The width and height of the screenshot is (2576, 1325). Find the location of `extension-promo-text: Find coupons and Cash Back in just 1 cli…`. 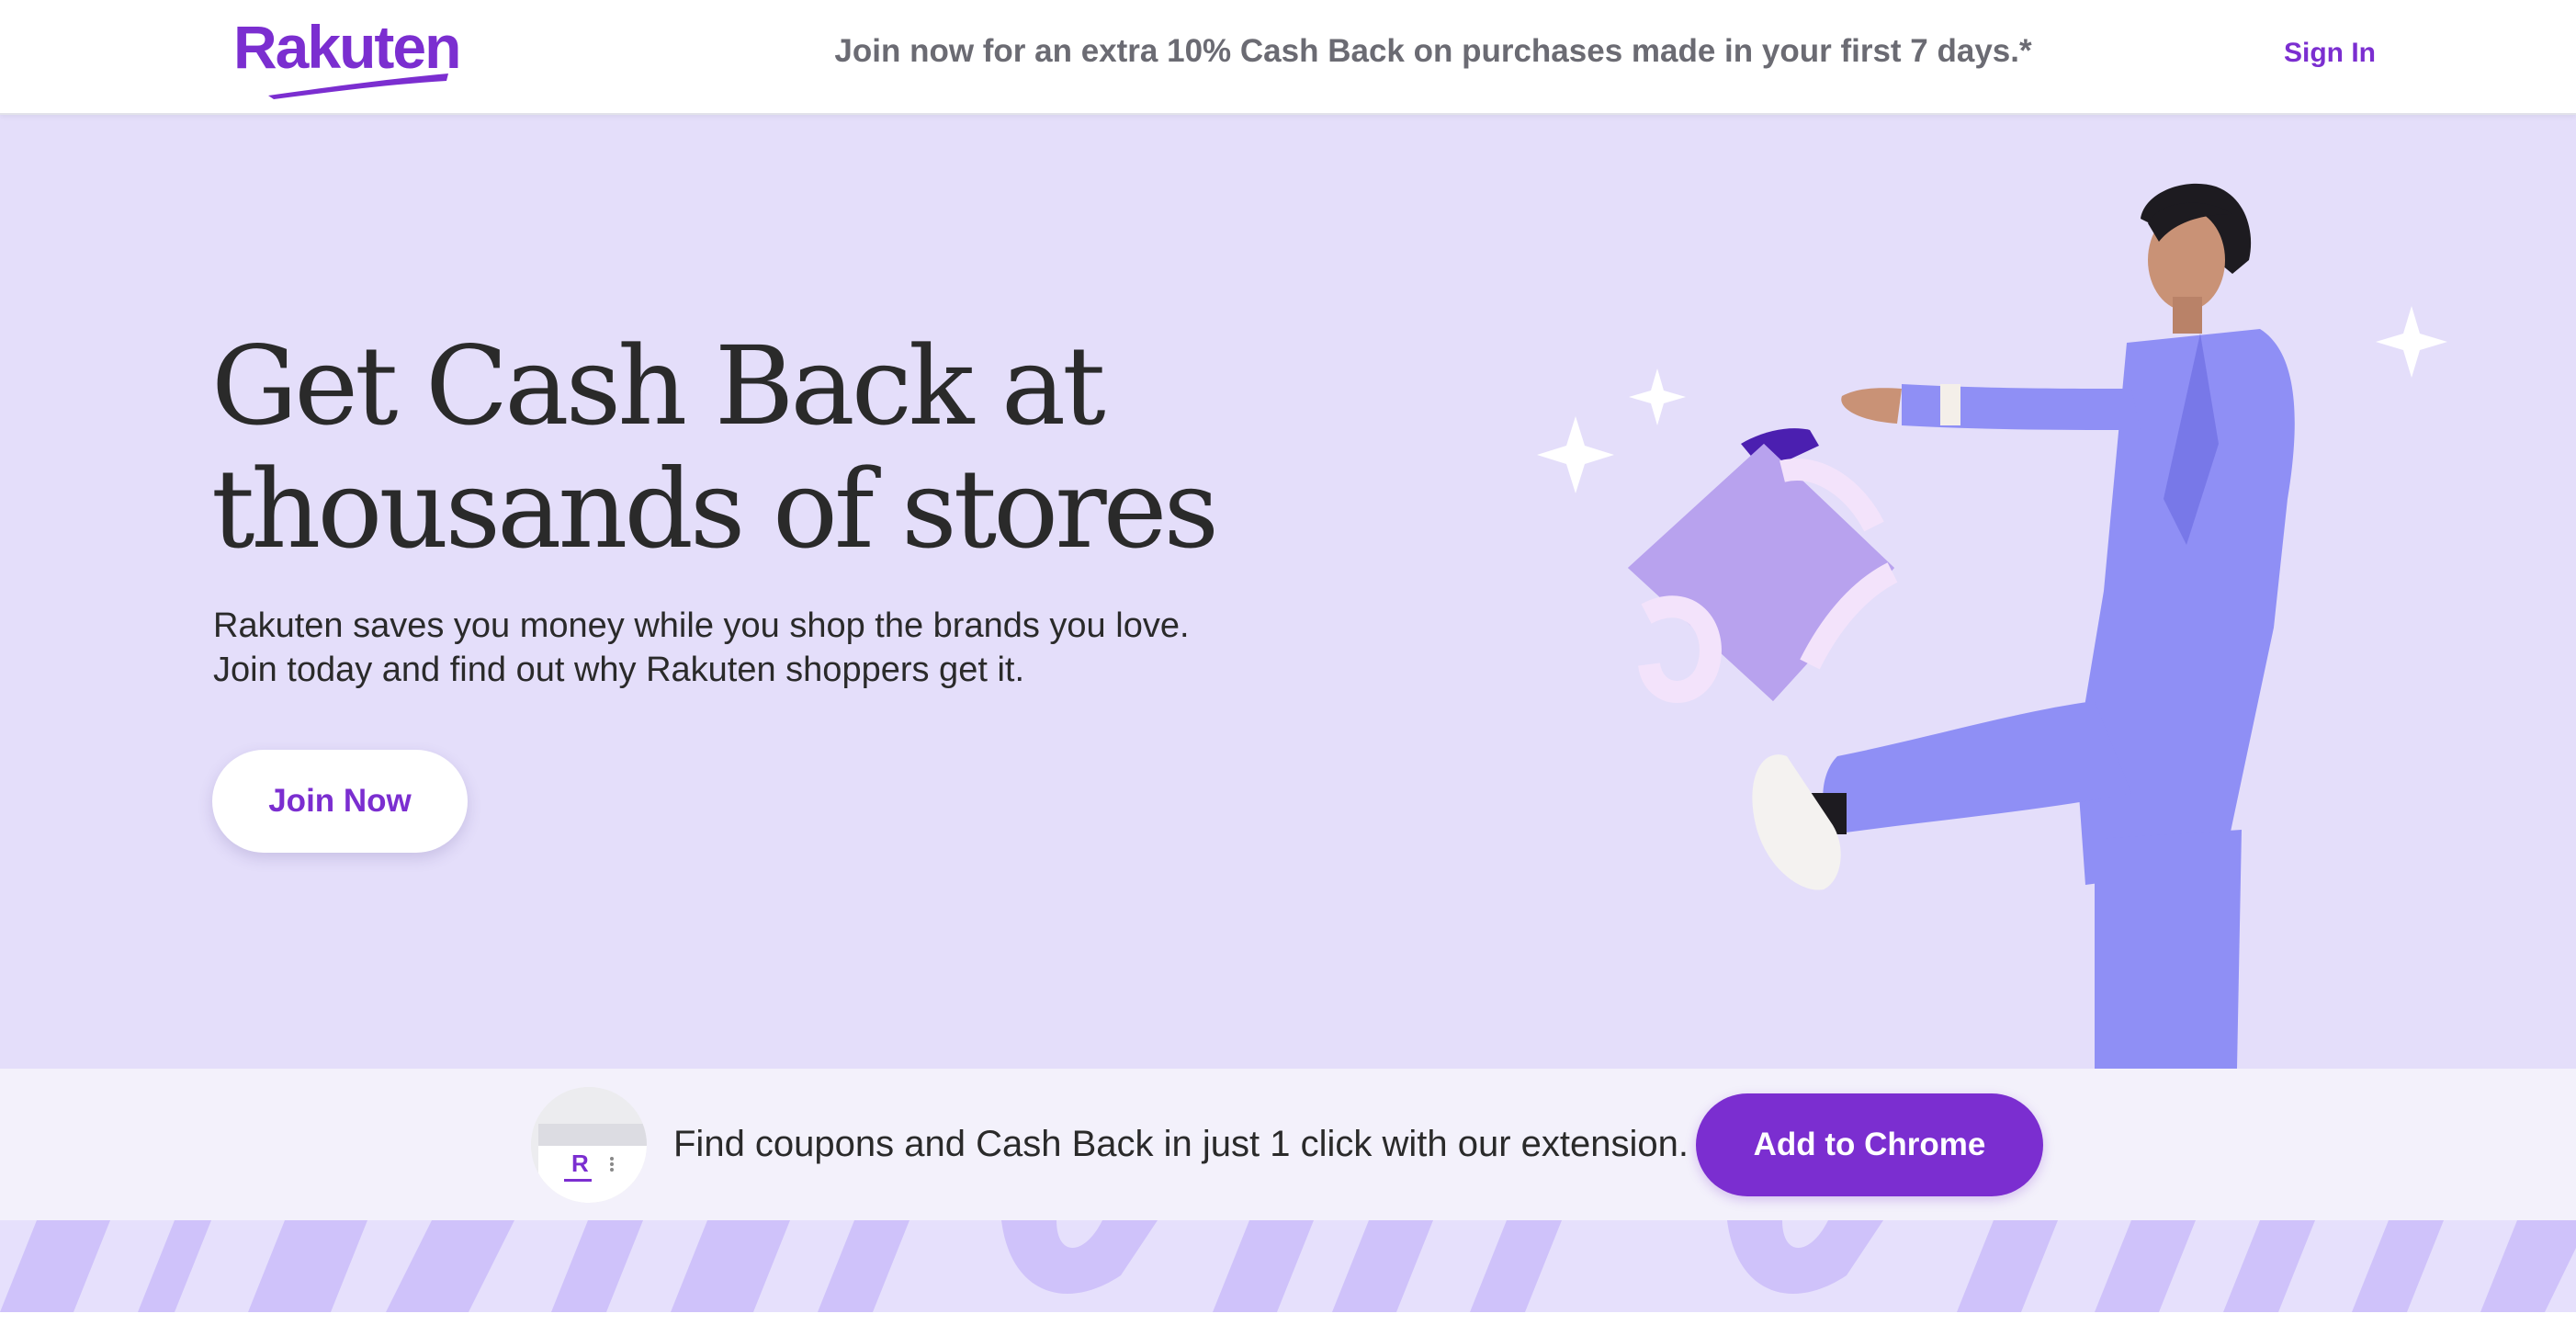

extension-promo-text: Find coupons and Cash Back in just 1 cli… is located at coordinates (1181, 1144).